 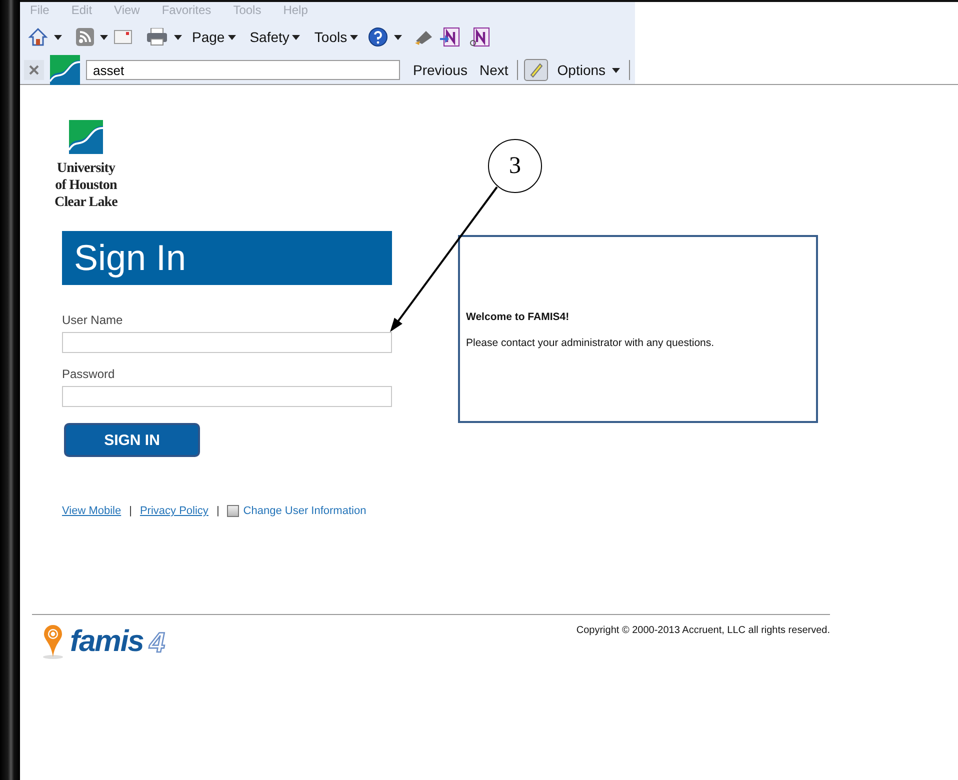 What do you see at coordinates (588, 70) in the screenshot?
I see `options-button: Options` at bounding box center [588, 70].